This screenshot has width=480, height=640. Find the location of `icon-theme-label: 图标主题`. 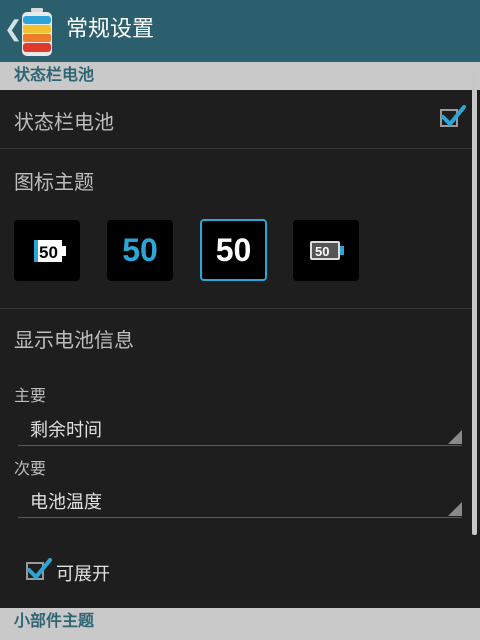

icon-theme-label: 图标主题 is located at coordinates (54, 182).